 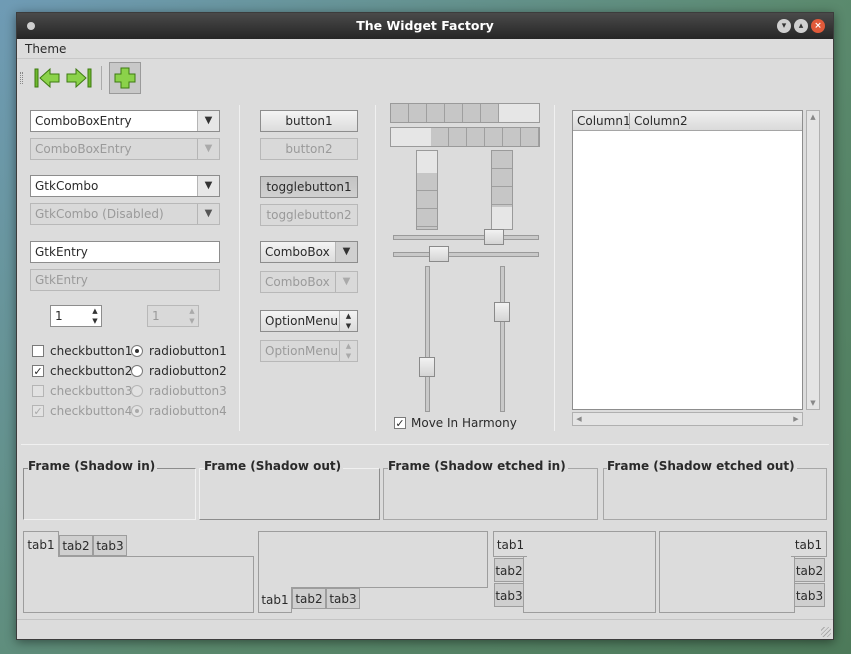 What do you see at coordinates (427, 367) in the screenshot?
I see `vscale-1-handle` at bounding box center [427, 367].